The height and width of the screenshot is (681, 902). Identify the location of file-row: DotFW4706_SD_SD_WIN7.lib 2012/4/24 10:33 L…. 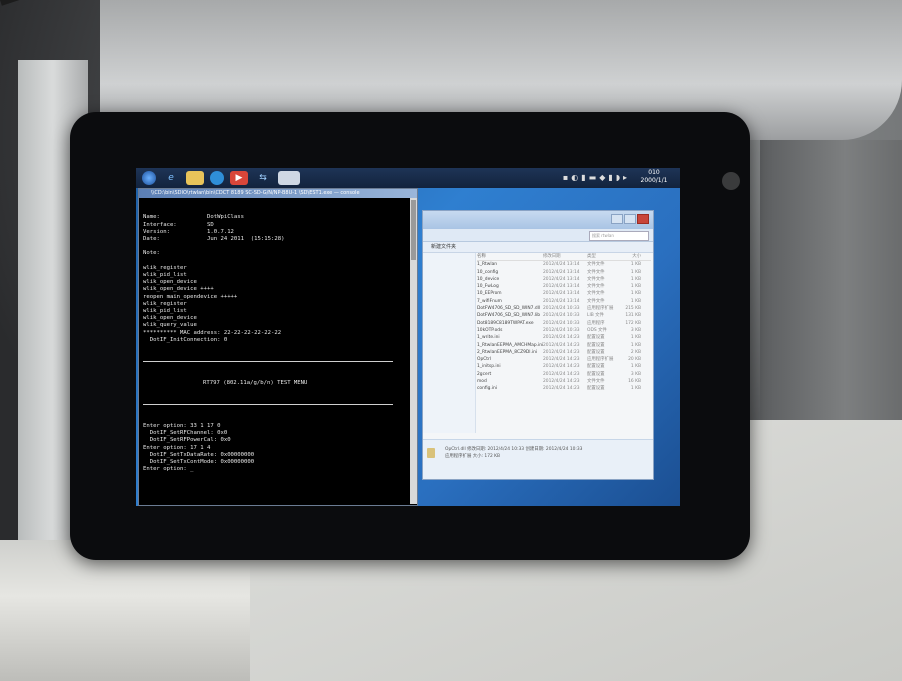
(564, 315).